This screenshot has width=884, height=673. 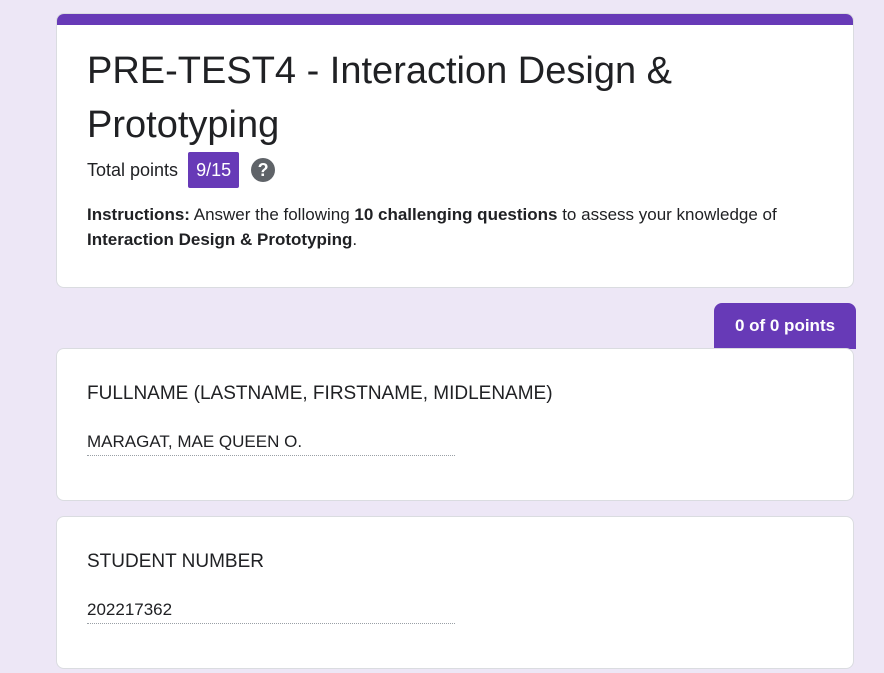 What do you see at coordinates (138, 214) in the screenshot?
I see `instructions-prefix: Instructions:` at bounding box center [138, 214].